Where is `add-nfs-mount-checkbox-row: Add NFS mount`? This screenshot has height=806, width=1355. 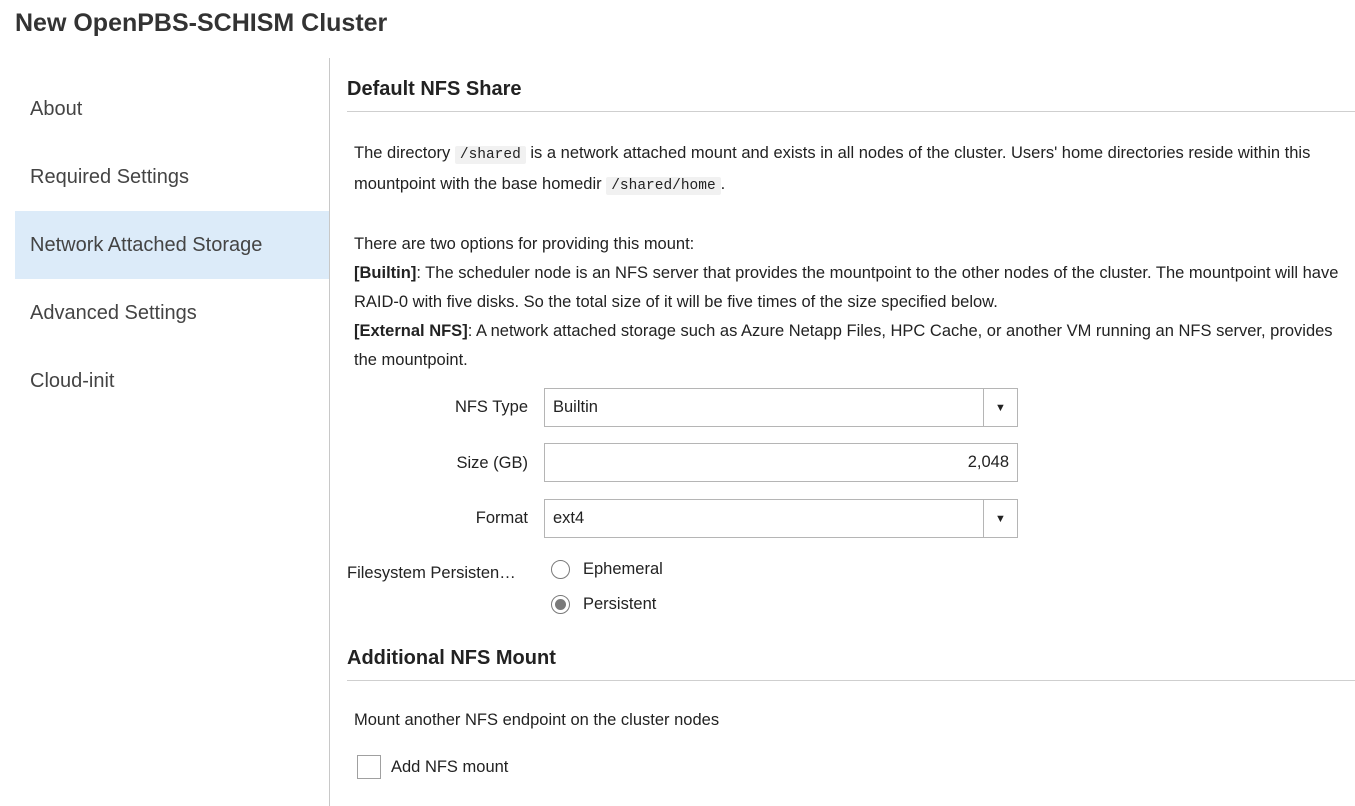
add-nfs-mount-checkbox-row: Add NFS mount is located at coordinates (432, 767).